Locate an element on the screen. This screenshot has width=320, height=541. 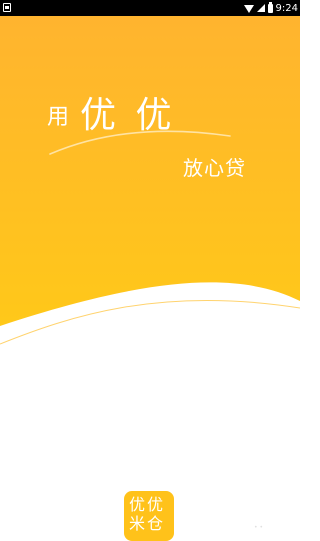
logo-line-1: 优优 is located at coordinates (147, 504).